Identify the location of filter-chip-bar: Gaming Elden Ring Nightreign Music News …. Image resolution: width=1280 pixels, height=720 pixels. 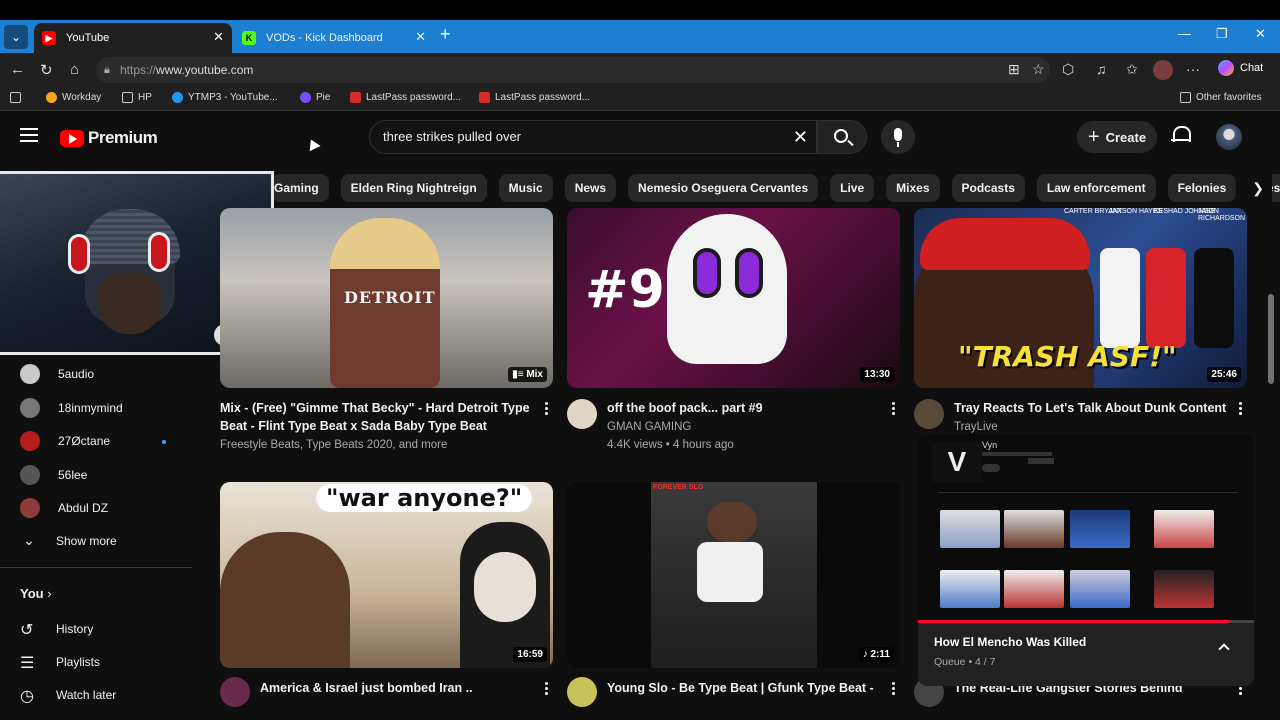
(776, 188).